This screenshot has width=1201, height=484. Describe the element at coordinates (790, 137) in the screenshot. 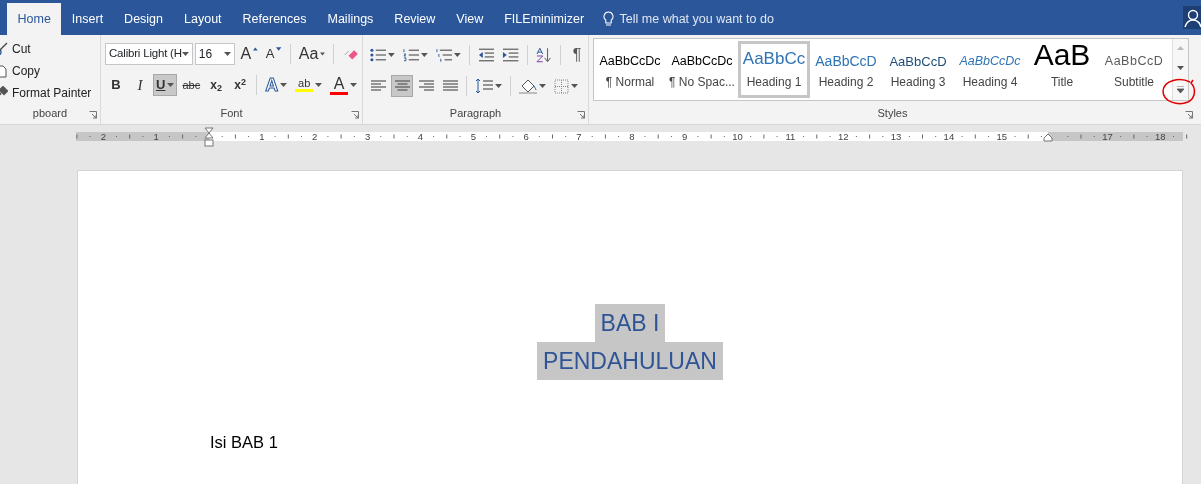

I see `ruler-number: 11` at that location.